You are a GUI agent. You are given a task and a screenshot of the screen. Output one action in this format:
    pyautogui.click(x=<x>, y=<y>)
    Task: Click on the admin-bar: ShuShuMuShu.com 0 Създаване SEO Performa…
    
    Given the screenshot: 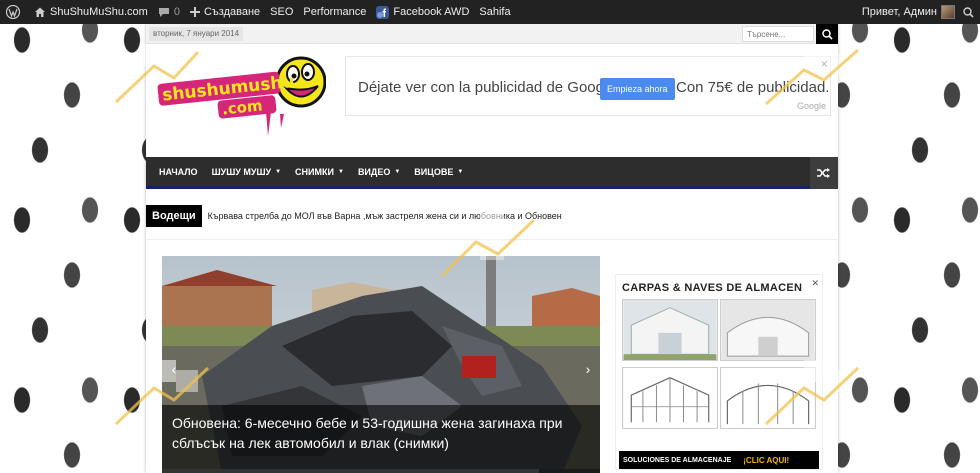 What is the action you would take?
    pyautogui.click(x=490, y=12)
    